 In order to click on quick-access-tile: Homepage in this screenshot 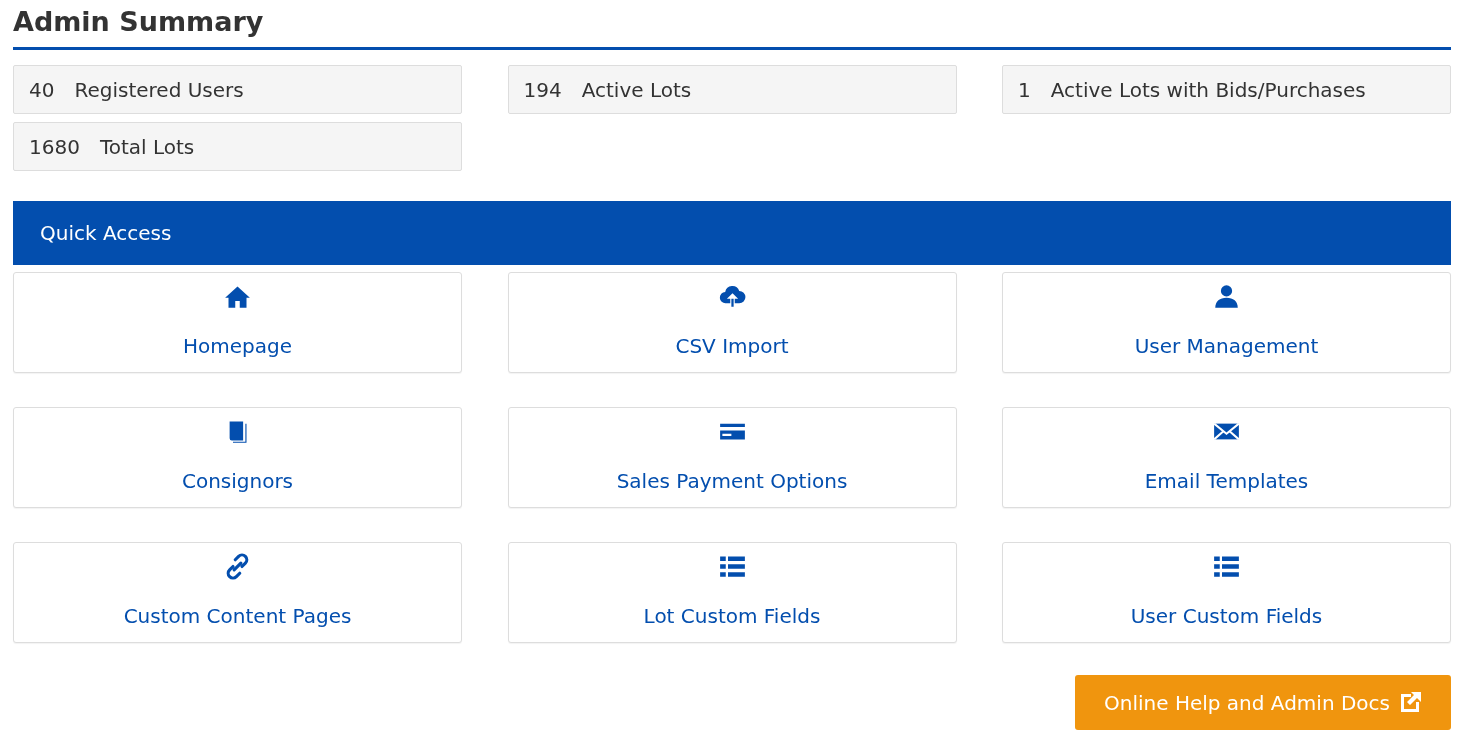, I will do `click(237, 322)`.